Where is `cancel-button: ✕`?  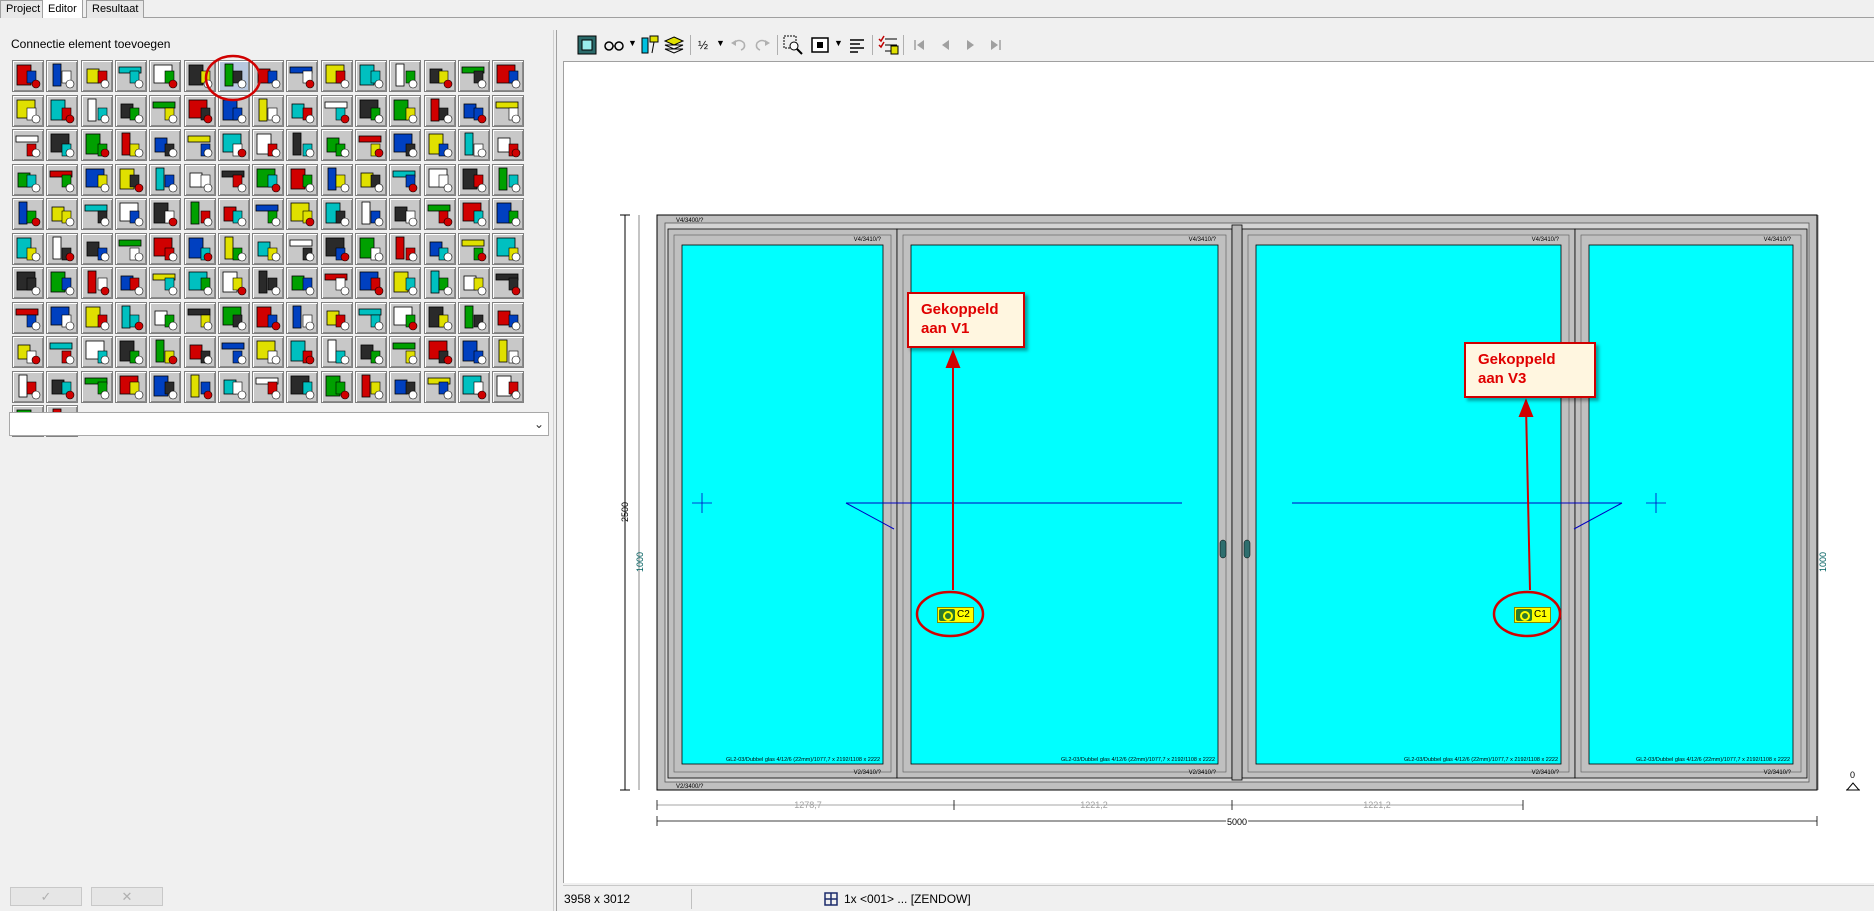 cancel-button: ✕ is located at coordinates (127, 896).